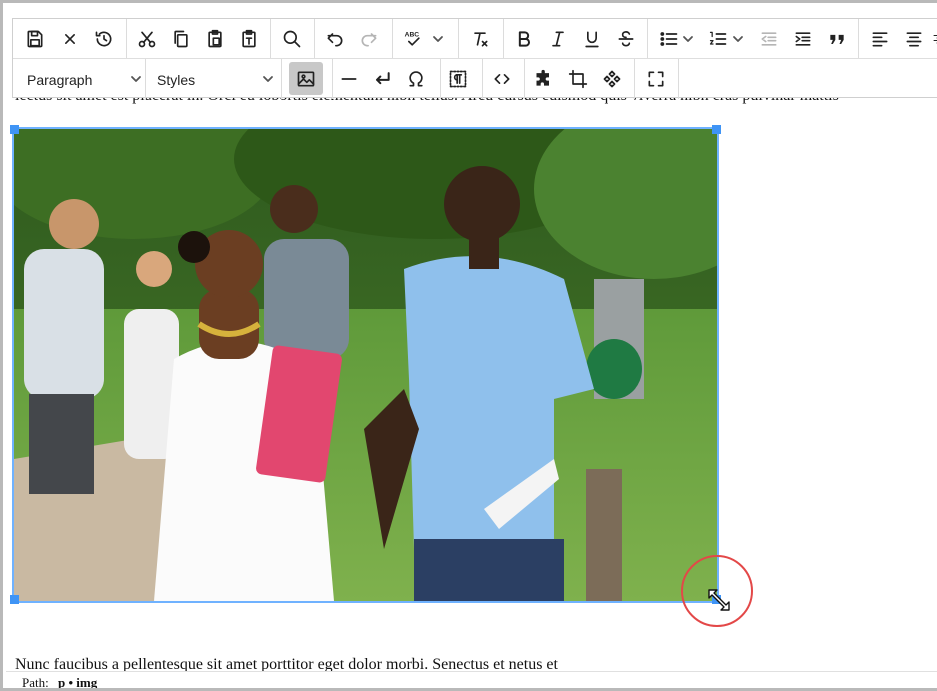  I want to click on italic-icon, so click(558, 39).